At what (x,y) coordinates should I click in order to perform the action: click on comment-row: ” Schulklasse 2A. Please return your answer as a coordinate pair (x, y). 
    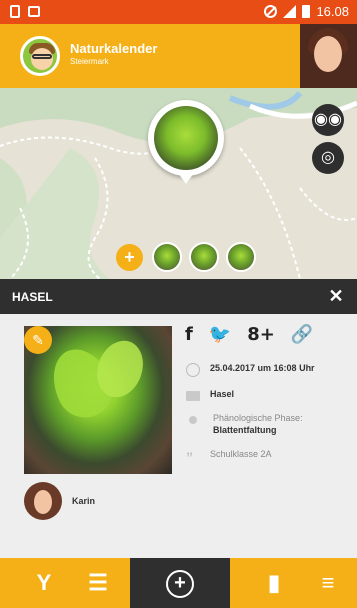
    Looking at the image, I should click on (229, 457).